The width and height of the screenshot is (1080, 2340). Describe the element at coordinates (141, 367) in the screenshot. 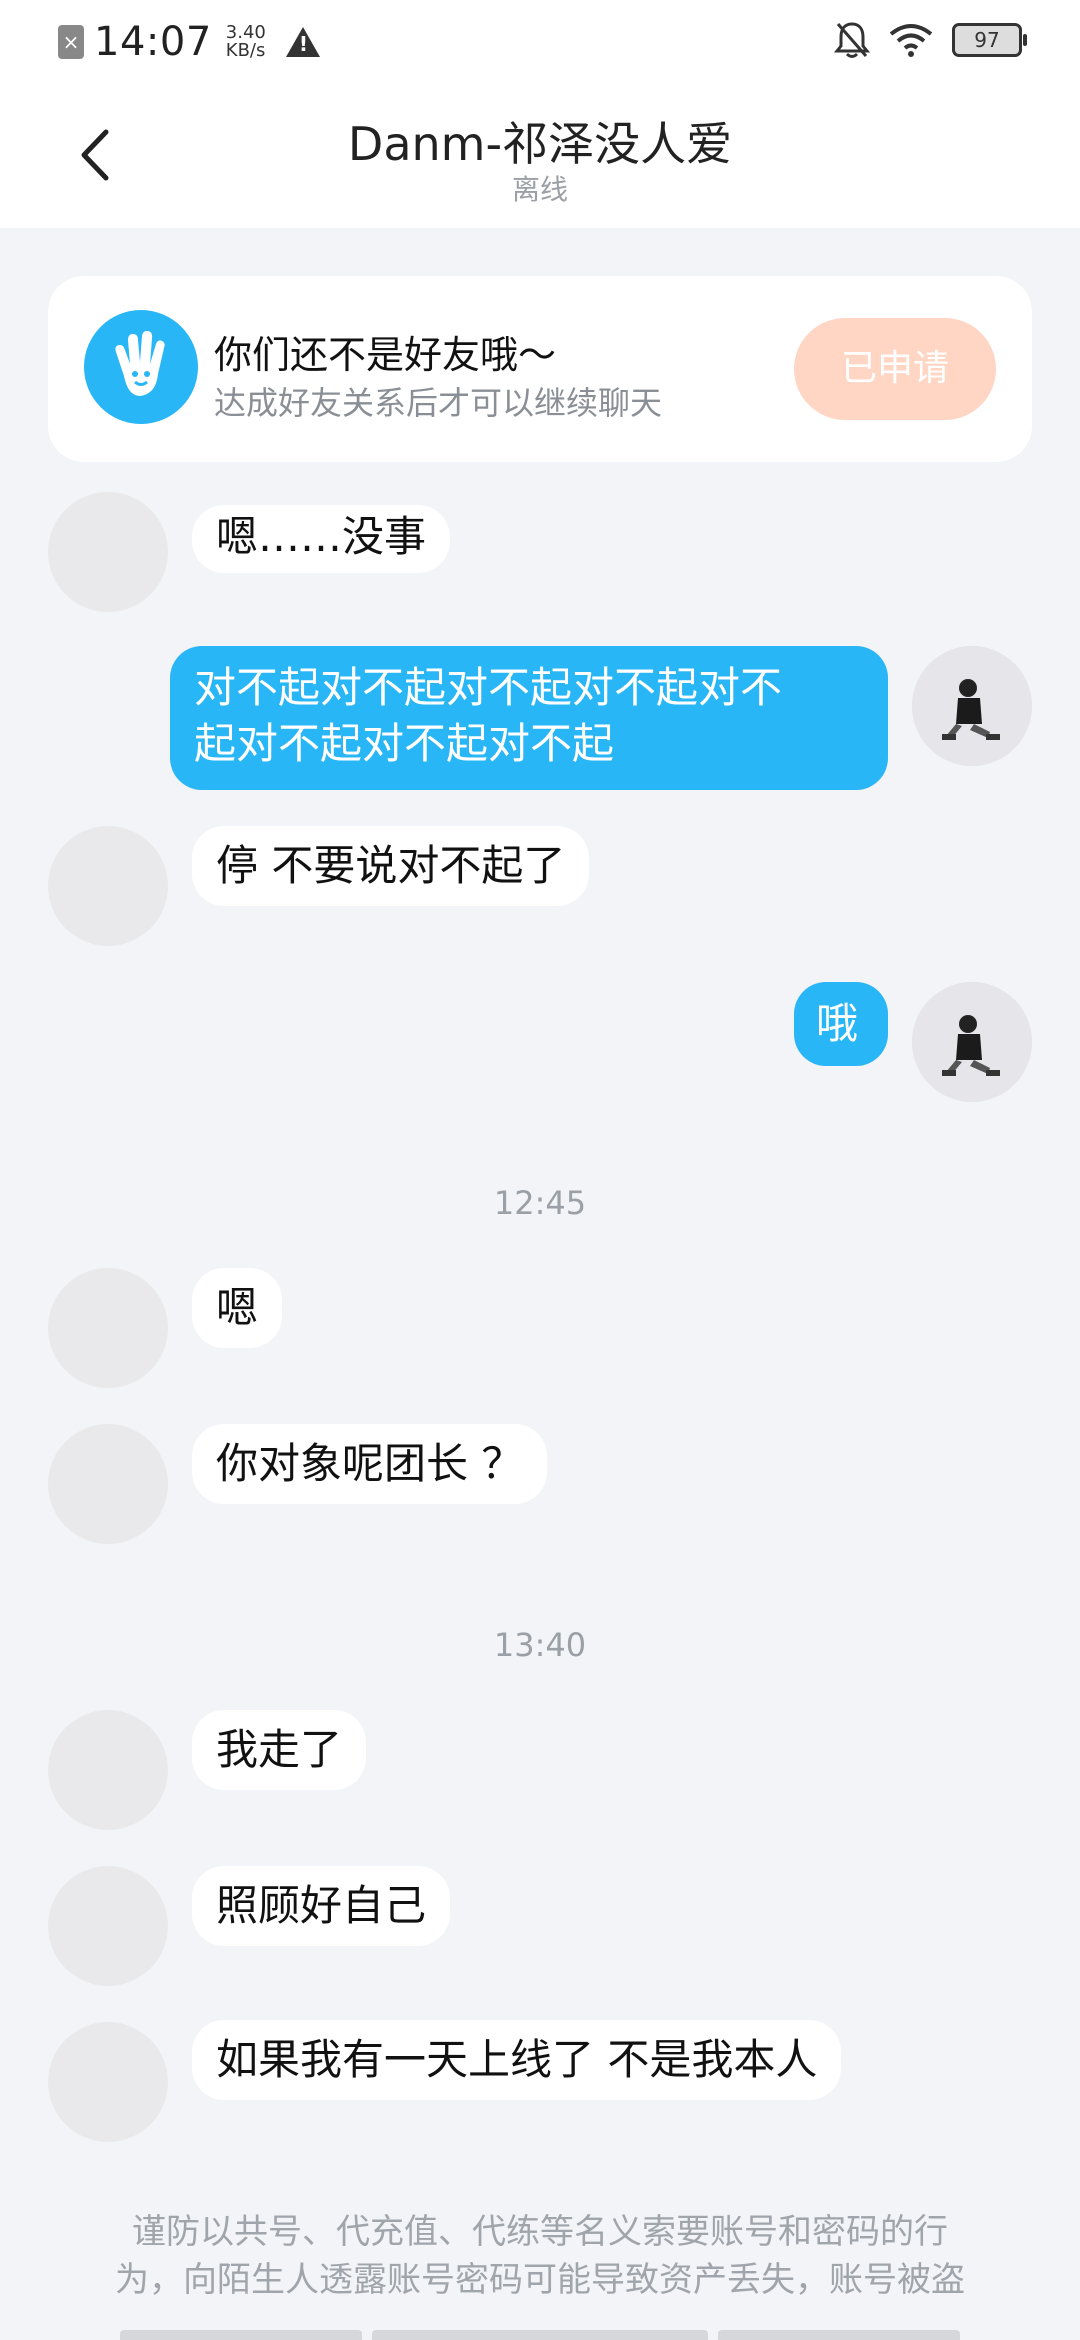

I see `wave-hand-icon` at that location.